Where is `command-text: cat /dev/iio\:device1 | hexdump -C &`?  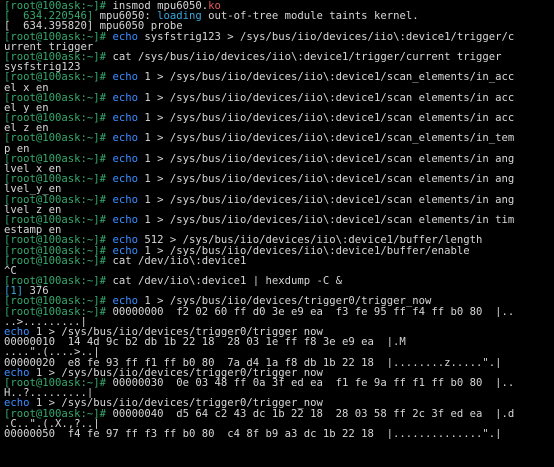 command-text: cat /dev/iio\:device1 | hexdump -C & is located at coordinates (224, 281).